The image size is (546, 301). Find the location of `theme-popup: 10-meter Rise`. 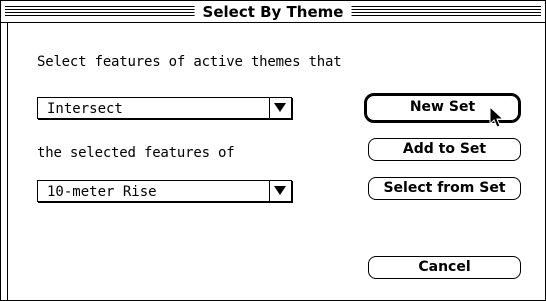

theme-popup: 10-meter Rise is located at coordinates (164, 191).